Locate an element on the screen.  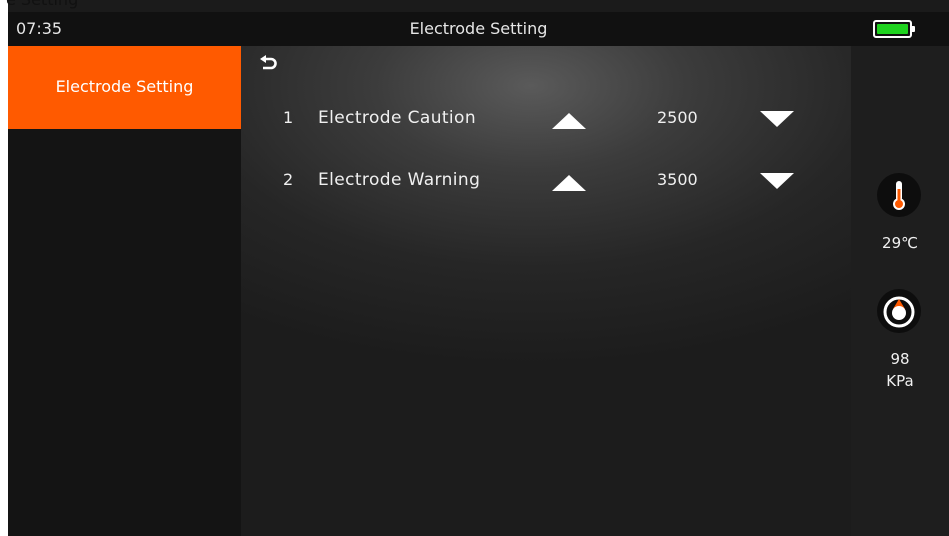
sidebar-item-electrode-setting: Electrode Setting is located at coordinates (124, 87).